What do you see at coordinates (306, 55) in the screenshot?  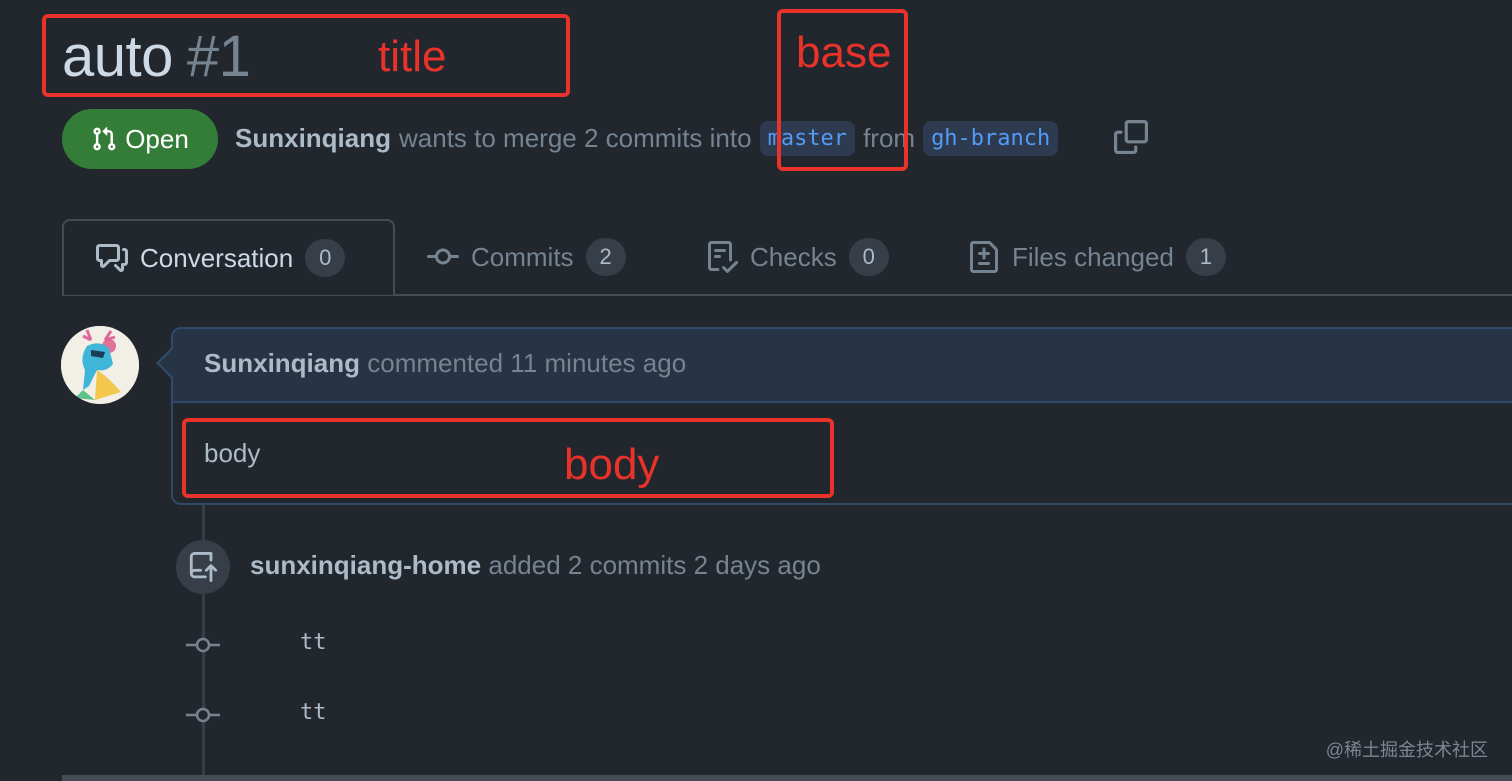 I see `annotation-title-box` at bounding box center [306, 55].